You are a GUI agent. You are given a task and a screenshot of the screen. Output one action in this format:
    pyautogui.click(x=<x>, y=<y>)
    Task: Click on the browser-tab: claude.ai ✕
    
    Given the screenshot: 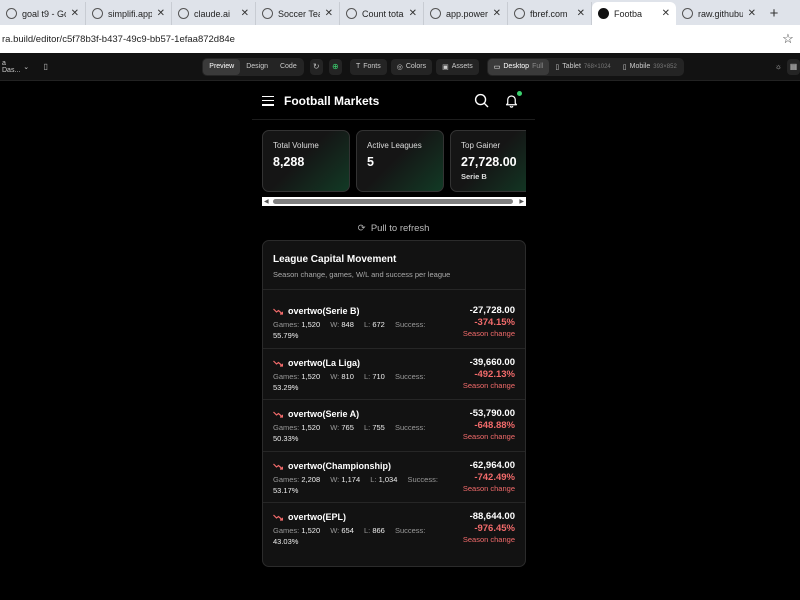 What is the action you would take?
    pyautogui.click(x=214, y=13)
    